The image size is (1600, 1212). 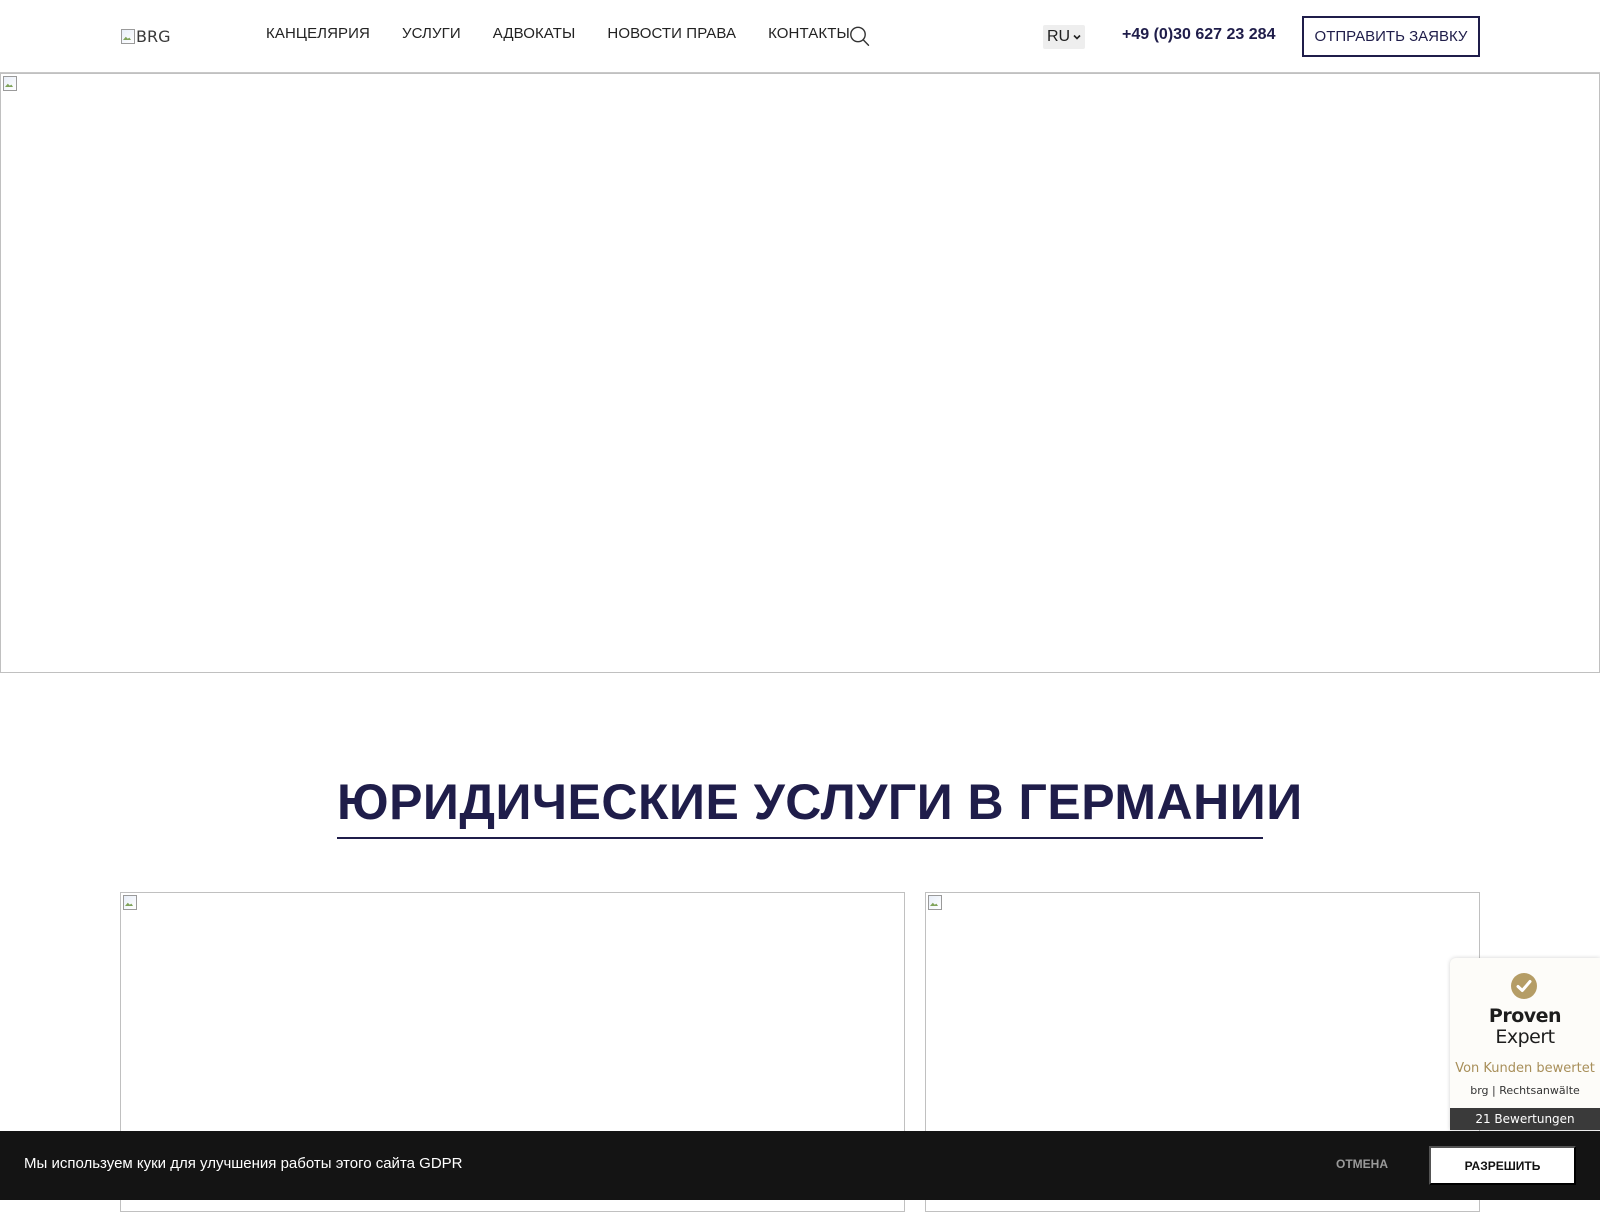 What do you see at coordinates (809, 33) in the screenshot?
I see `nav-item-kontakty: КОНТАКТЫ` at bounding box center [809, 33].